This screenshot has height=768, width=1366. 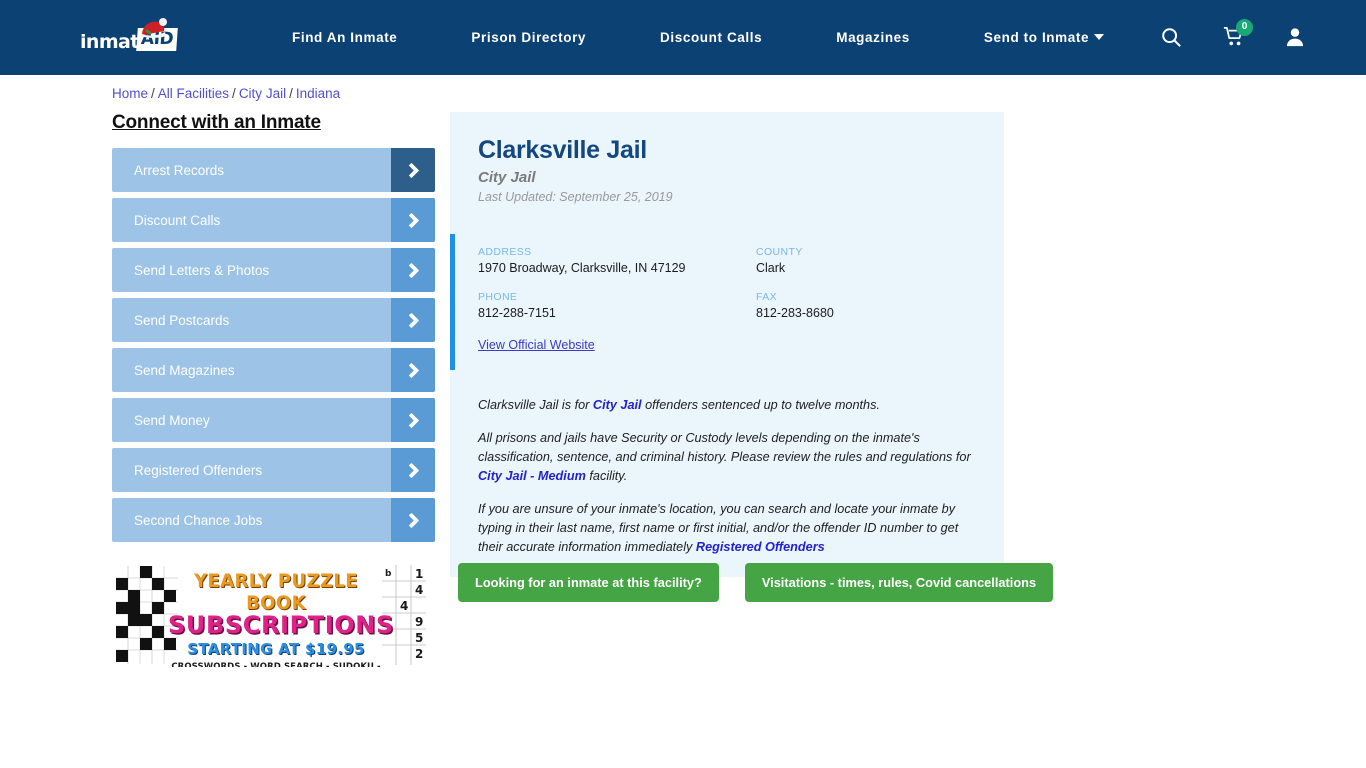 I want to click on desc-text: offenders sentenced up to twelve months., so click(x=760, y=405).